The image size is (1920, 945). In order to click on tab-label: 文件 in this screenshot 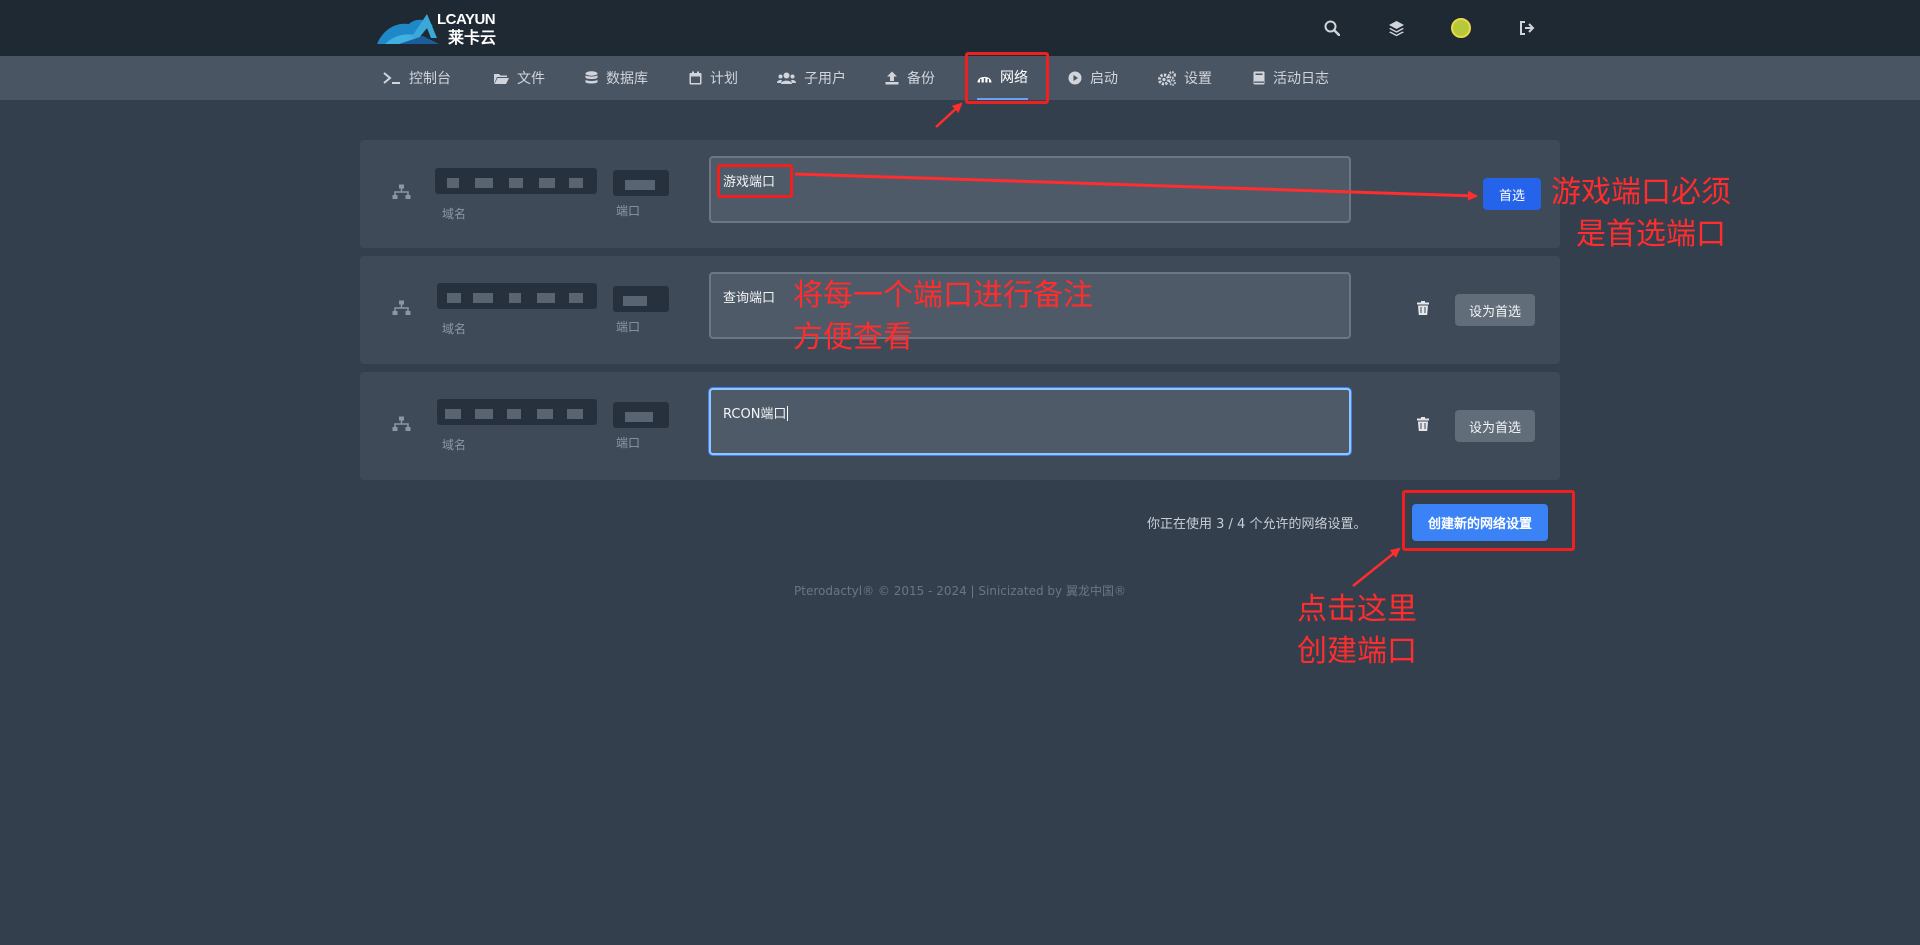, I will do `click(531, 79)`.